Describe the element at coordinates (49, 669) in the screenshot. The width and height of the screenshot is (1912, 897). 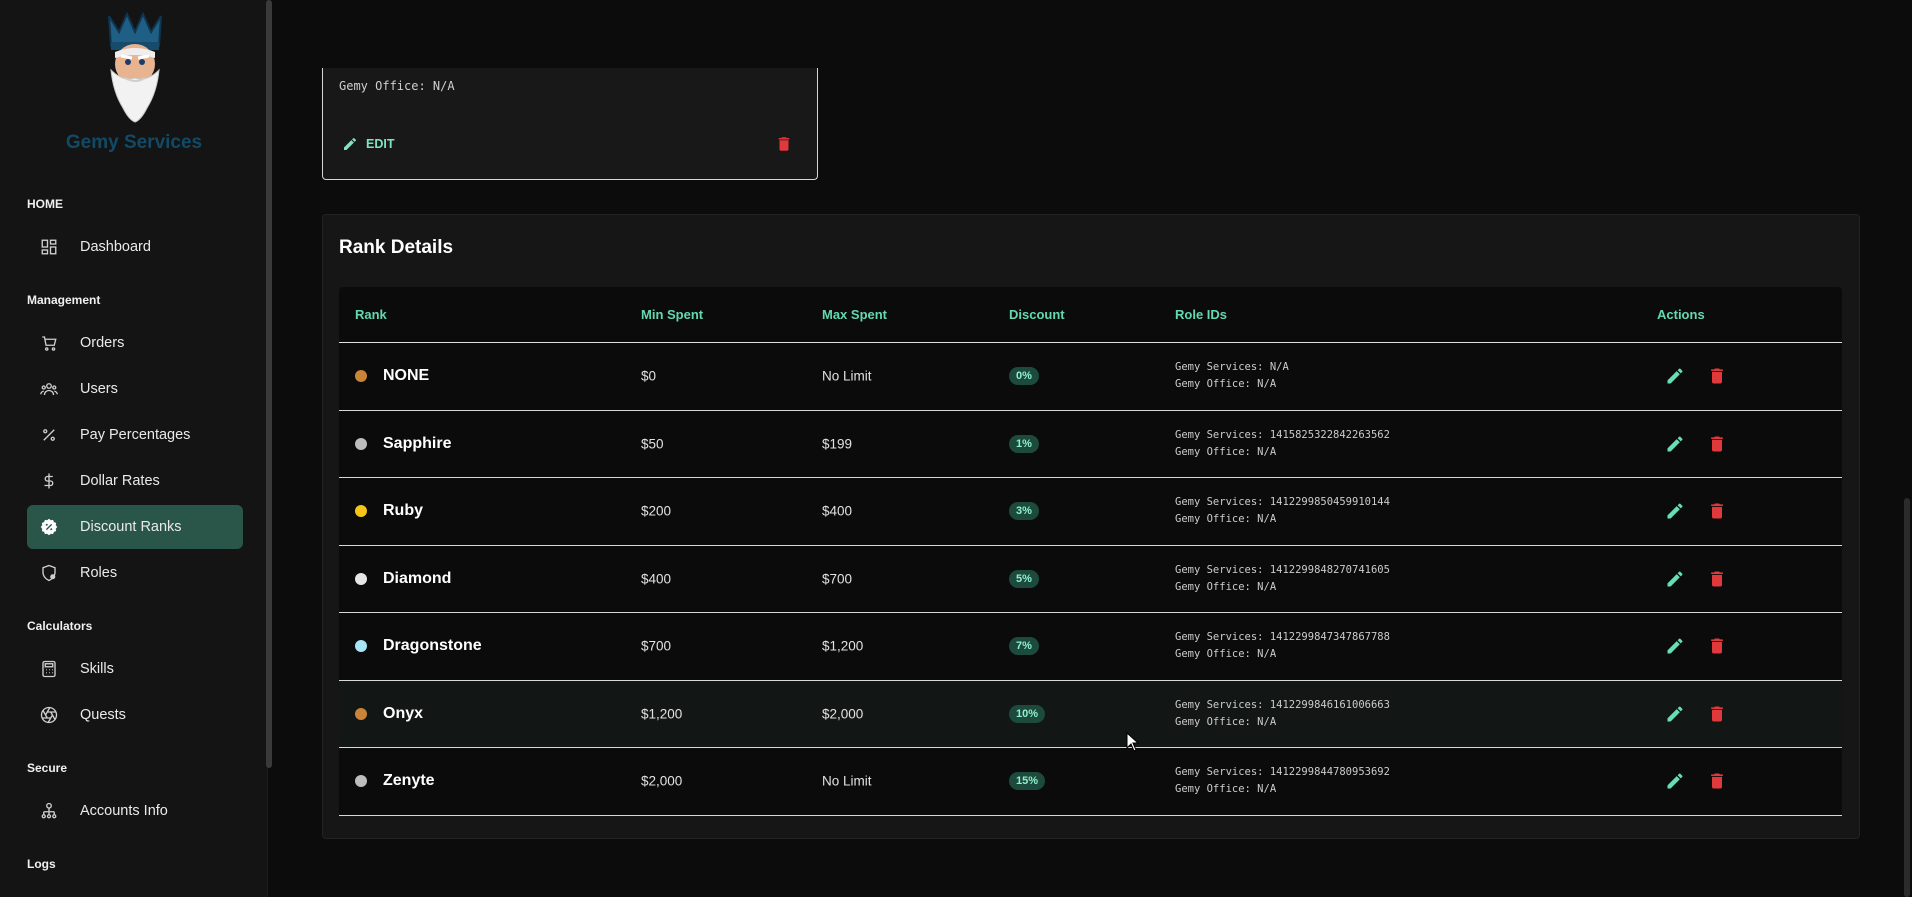
I see `calculator-icon` at that location.